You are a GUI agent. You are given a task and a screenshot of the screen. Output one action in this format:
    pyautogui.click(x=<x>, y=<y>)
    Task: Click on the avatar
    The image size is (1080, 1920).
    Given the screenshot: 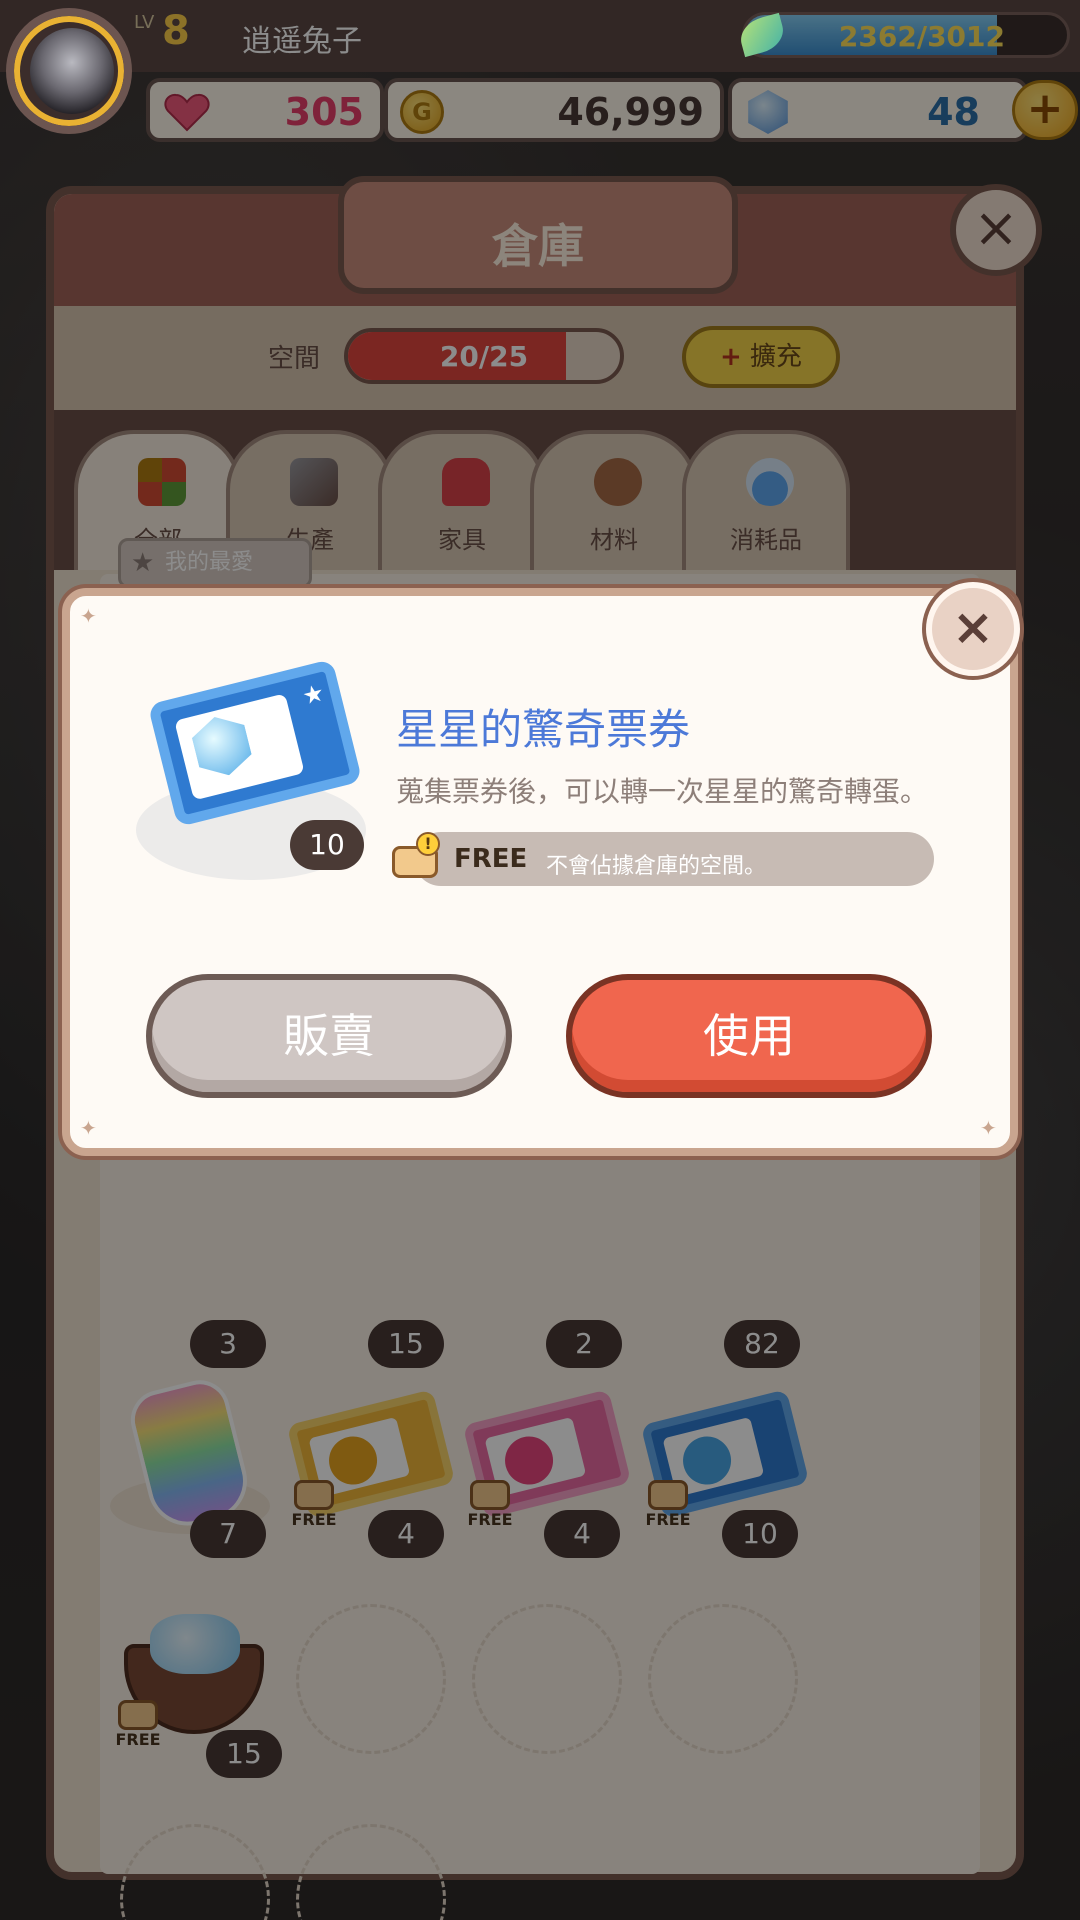 What is the action you would take?
    pyautogui.click(x=69, y=71)
    